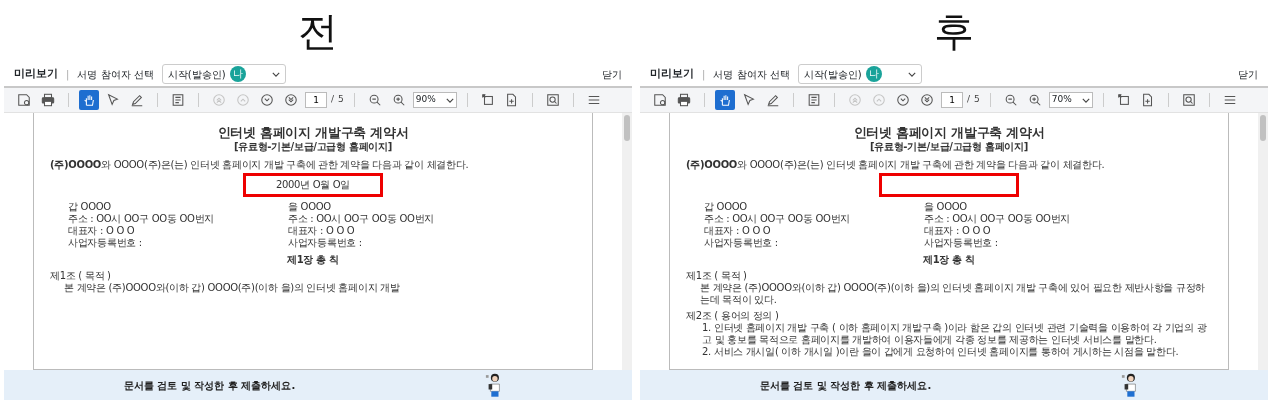  I want to click on contract-date: 2000년 O월 O일, so click(313, 185).